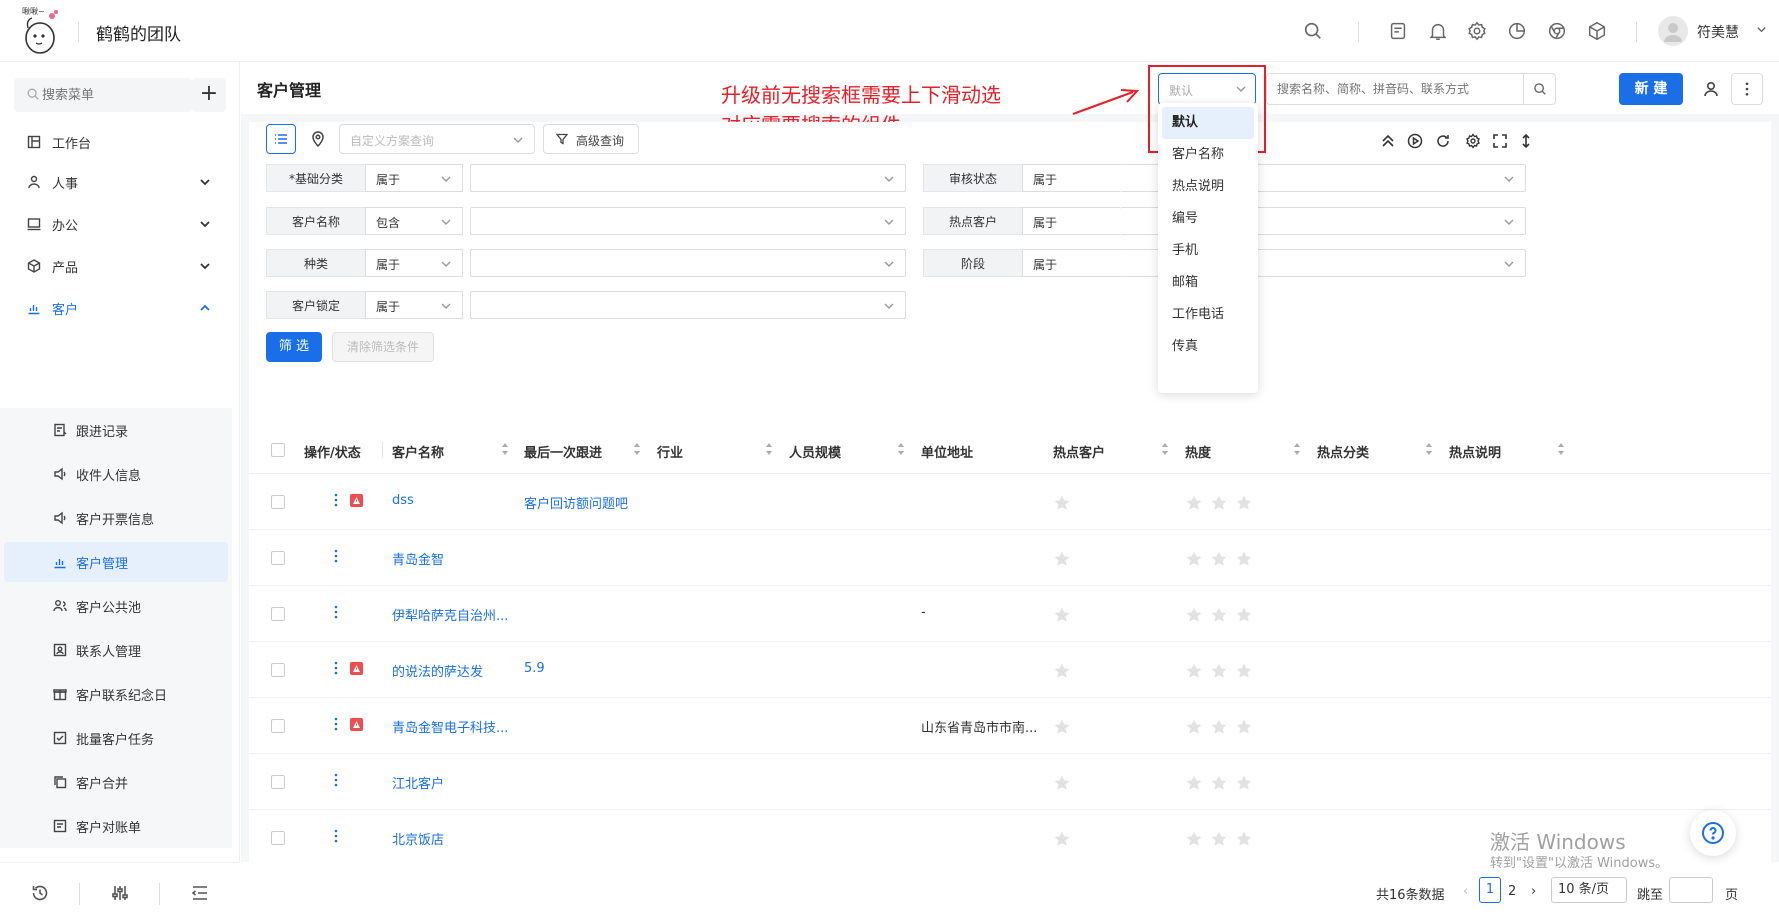 This screenshot has height=922, width=1779. I want to click on play-icon, so click(1415, 141).